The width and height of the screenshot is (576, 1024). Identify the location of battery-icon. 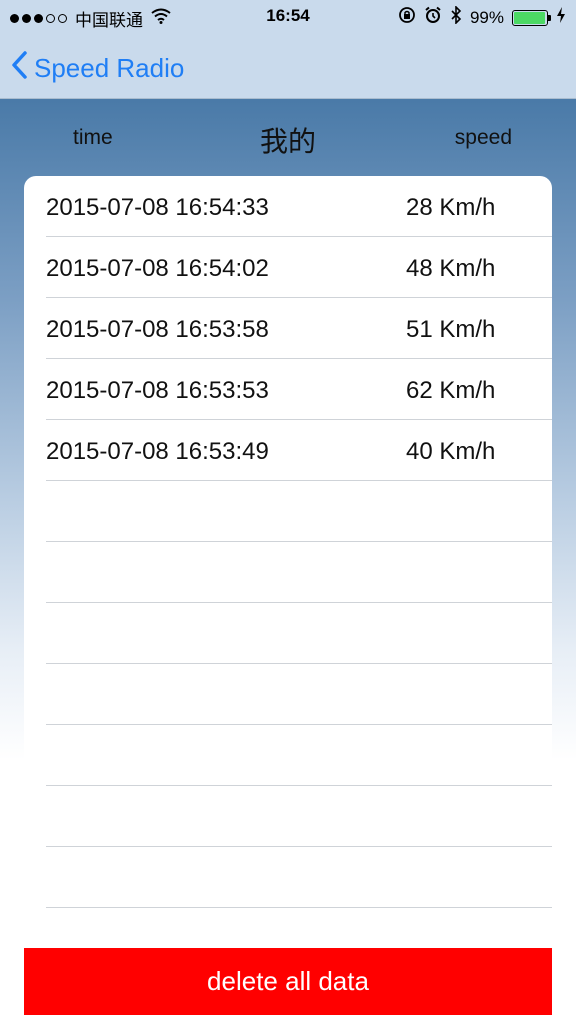
(531, 17).